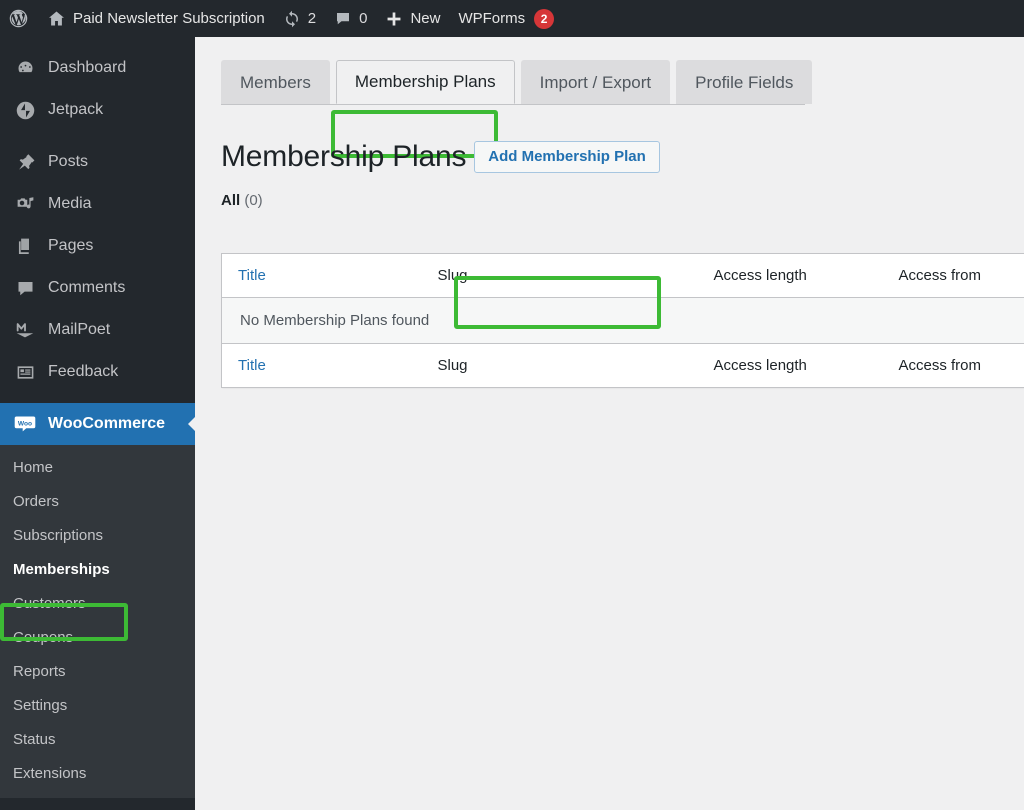 This screenshot has width=1024, height=810. Describe the element at coordinates (40, 705) in the screenshot. I see `sidebar-subitem-label: Settings` at that location.